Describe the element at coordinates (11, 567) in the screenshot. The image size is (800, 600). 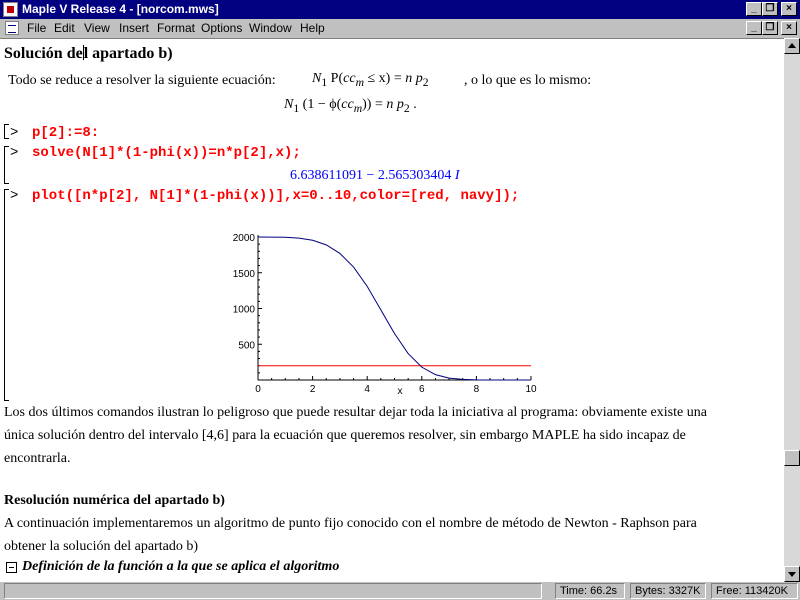
I see `section-collapse-toggle` at that location.